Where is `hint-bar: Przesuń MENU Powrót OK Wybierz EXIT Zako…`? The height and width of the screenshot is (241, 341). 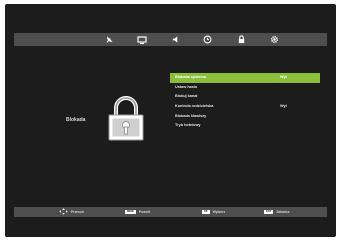 hint-bar: Przesuń MENU Powrót OK Wybierz EXIT Zako… is located at coordinates (170, 212).